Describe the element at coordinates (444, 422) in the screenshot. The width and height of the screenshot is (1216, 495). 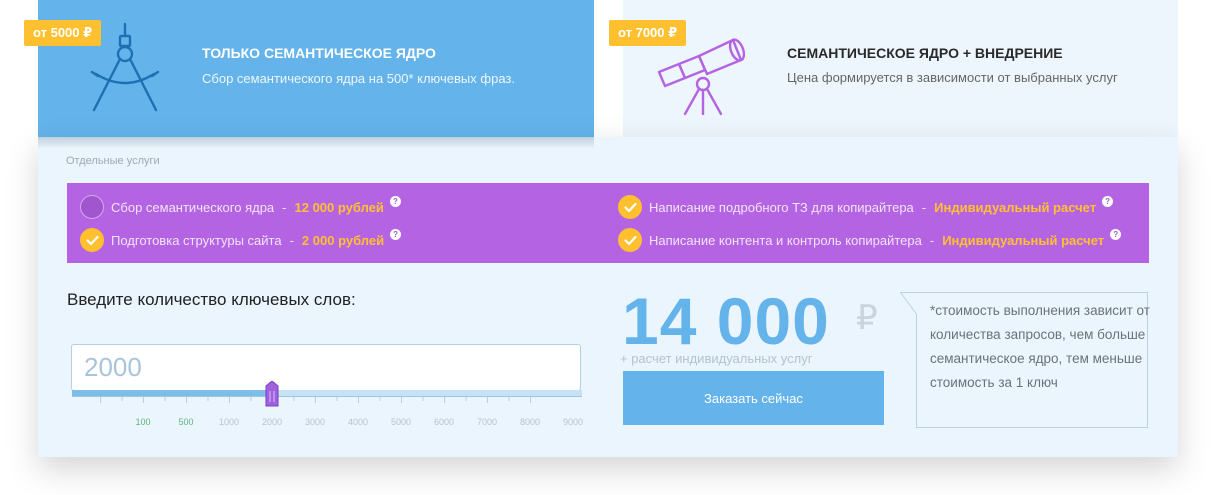
I see `slider-label: 6000` at that location.